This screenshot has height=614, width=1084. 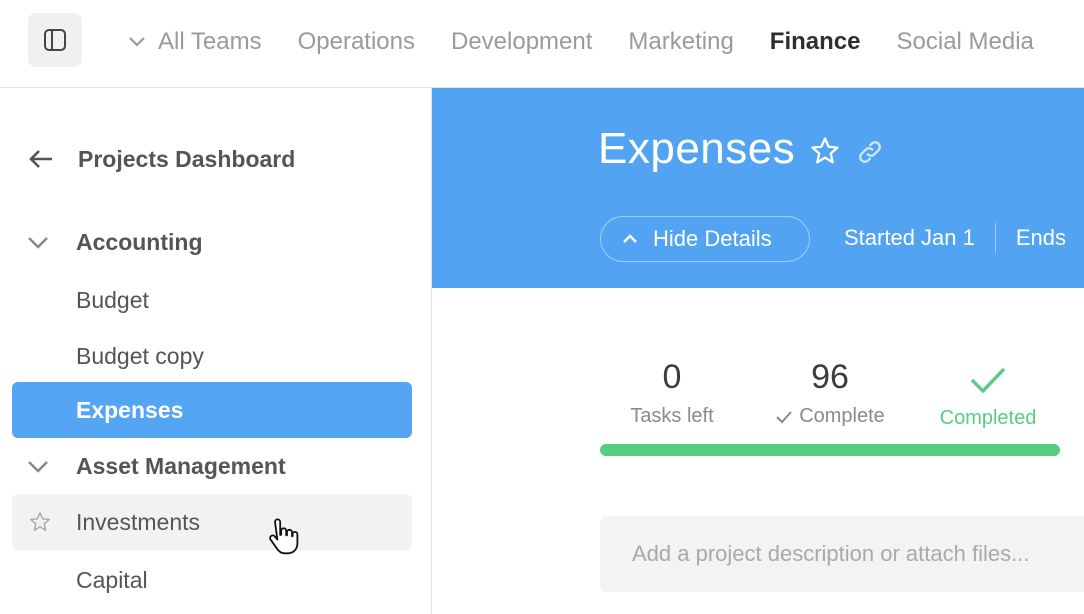 I want to click on star-icon, so click(x=40, y=524).